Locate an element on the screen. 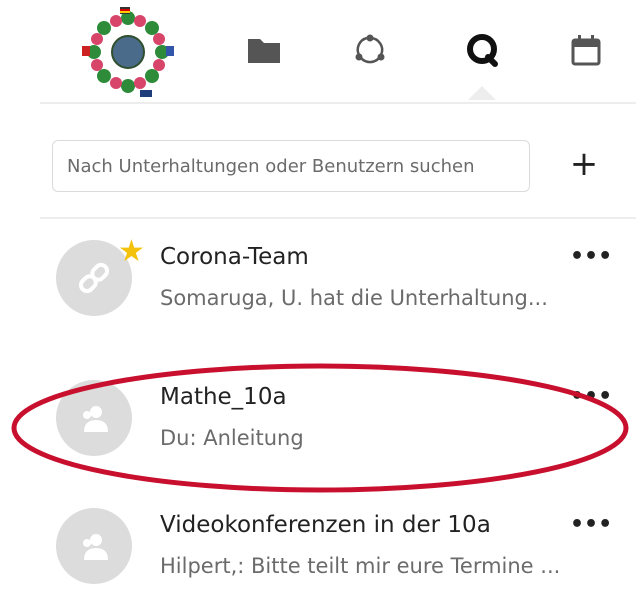 Image resolution: width=636 pixels, height=601 pixels. calendar-nav-button is located at coordinates (586, 50).